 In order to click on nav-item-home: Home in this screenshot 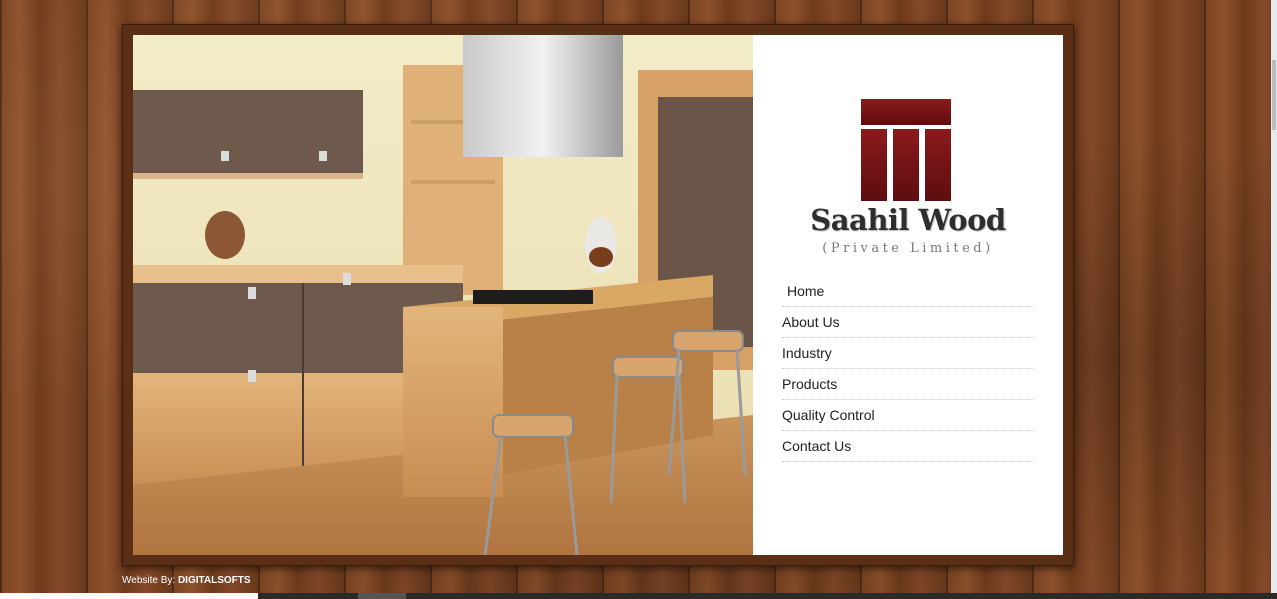, I will do `click(908, 291)`.